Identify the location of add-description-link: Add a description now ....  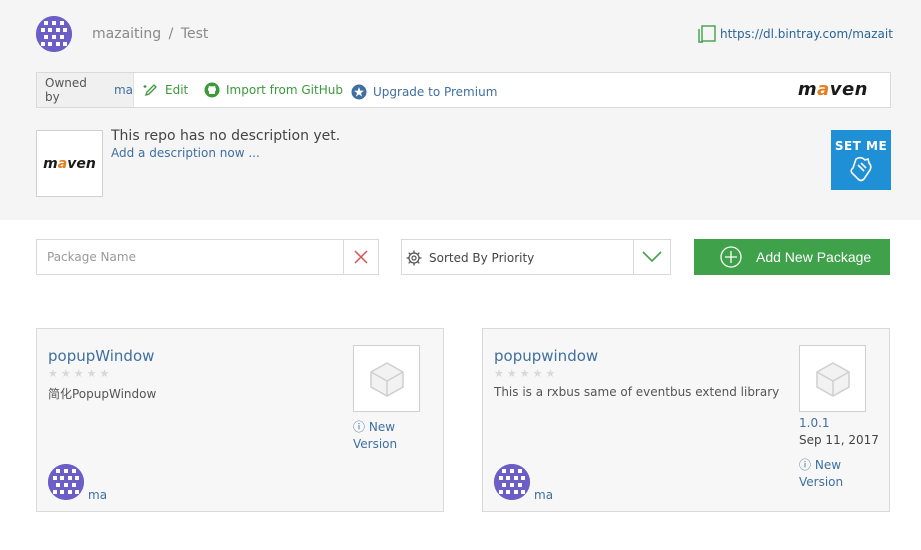
(185, 153).